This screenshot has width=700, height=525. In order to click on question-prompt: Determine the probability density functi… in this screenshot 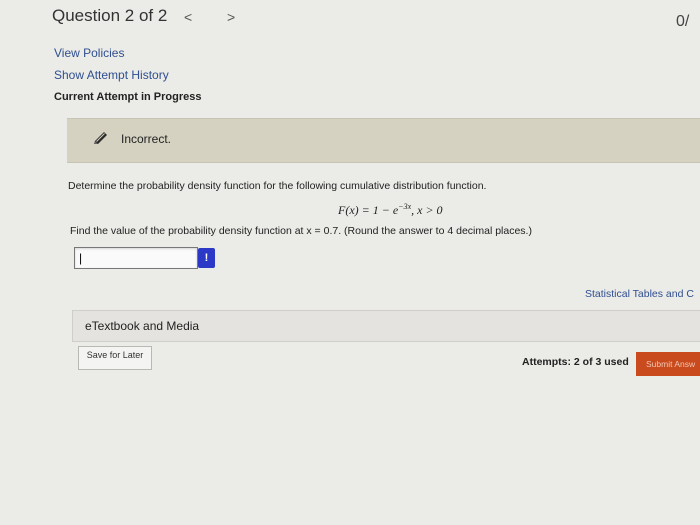, I will do `click(277, 186)`.